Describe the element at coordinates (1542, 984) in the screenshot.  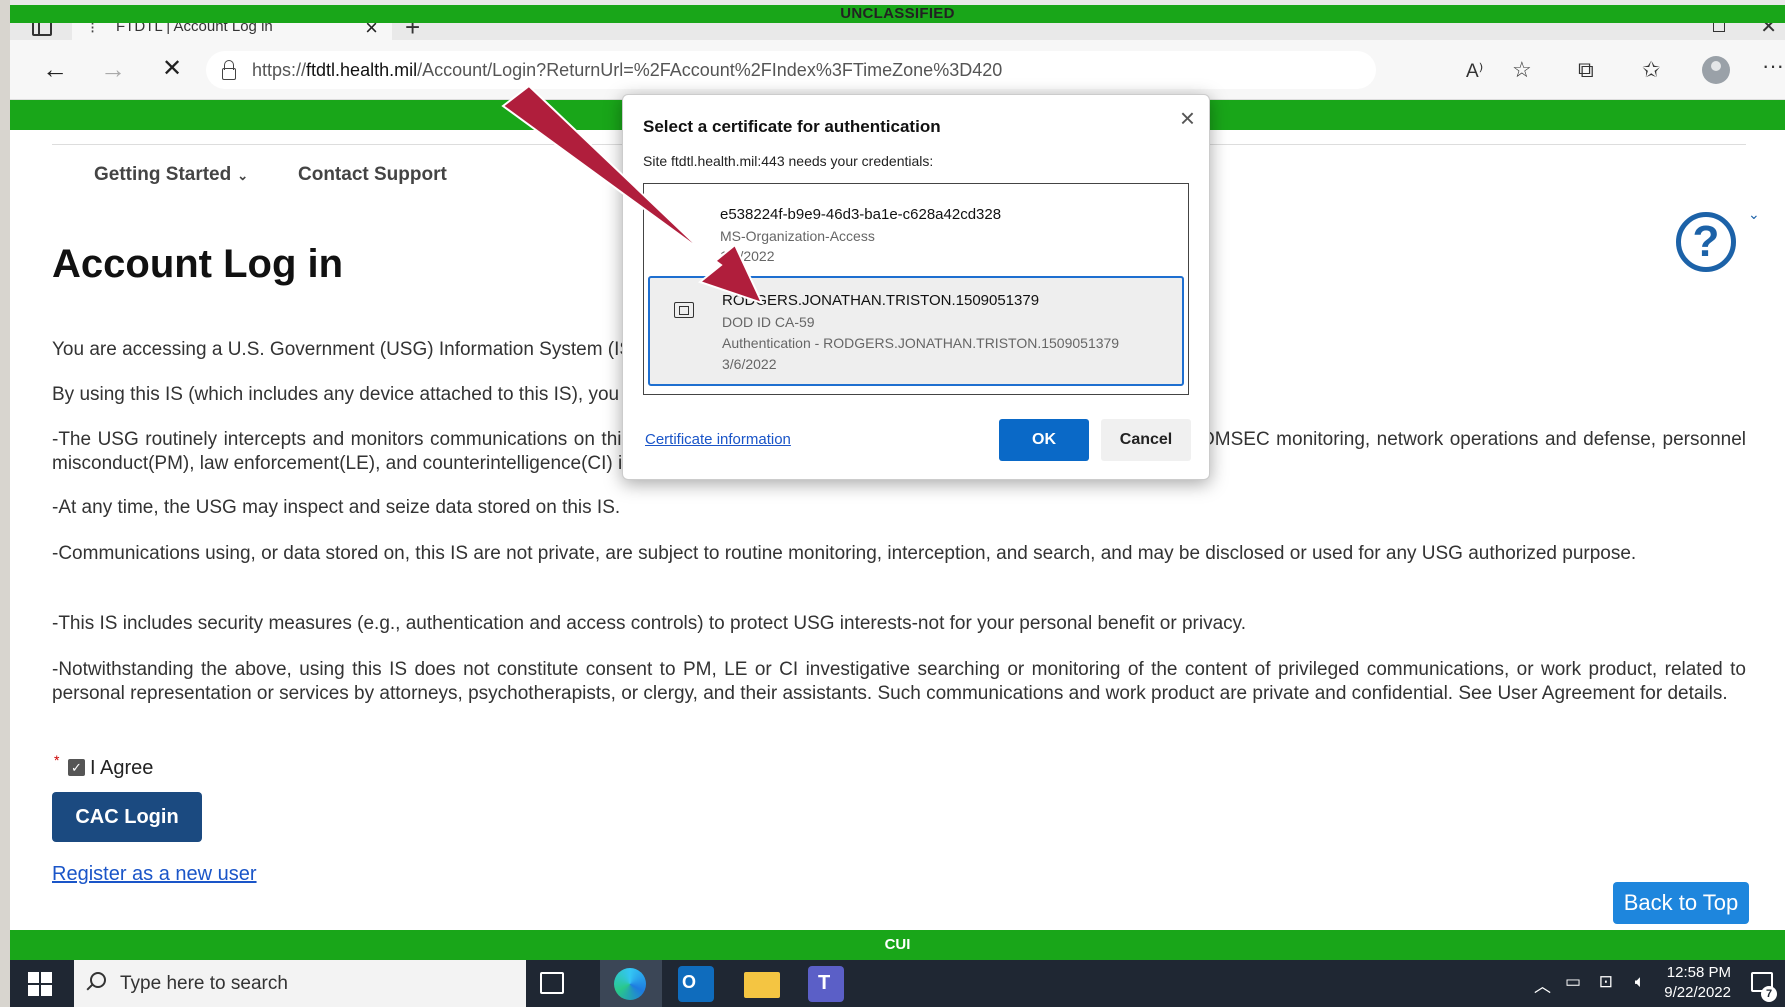
I see `chevron-up-icon: ︿` at that location.